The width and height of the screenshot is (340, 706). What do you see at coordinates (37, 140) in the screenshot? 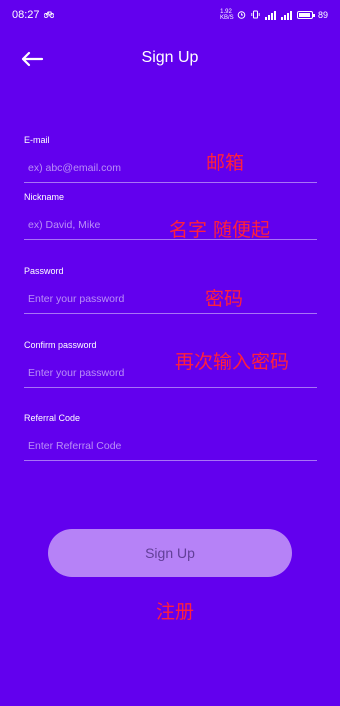
I see `email-label: E-mail` at bounding box center [37, 140].